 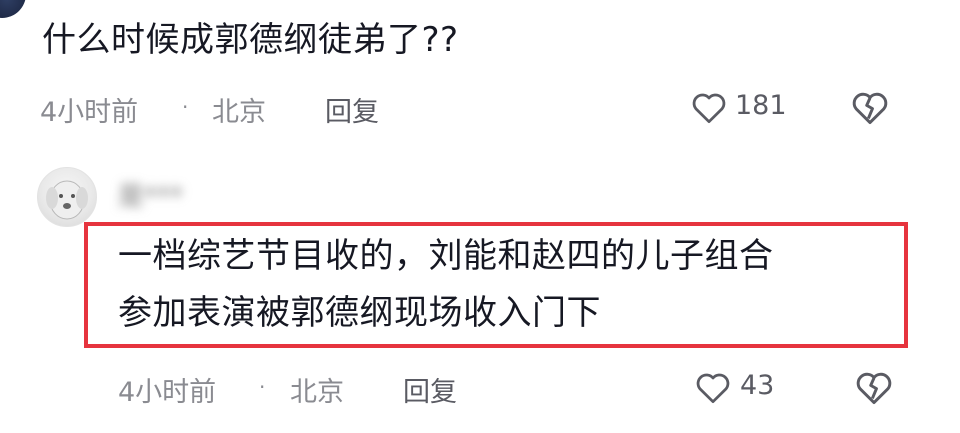 I want to click on reply-text-line1: 一档综艺节目收的，刘能和赵四的儿子组合, so click(x=446, y=256).